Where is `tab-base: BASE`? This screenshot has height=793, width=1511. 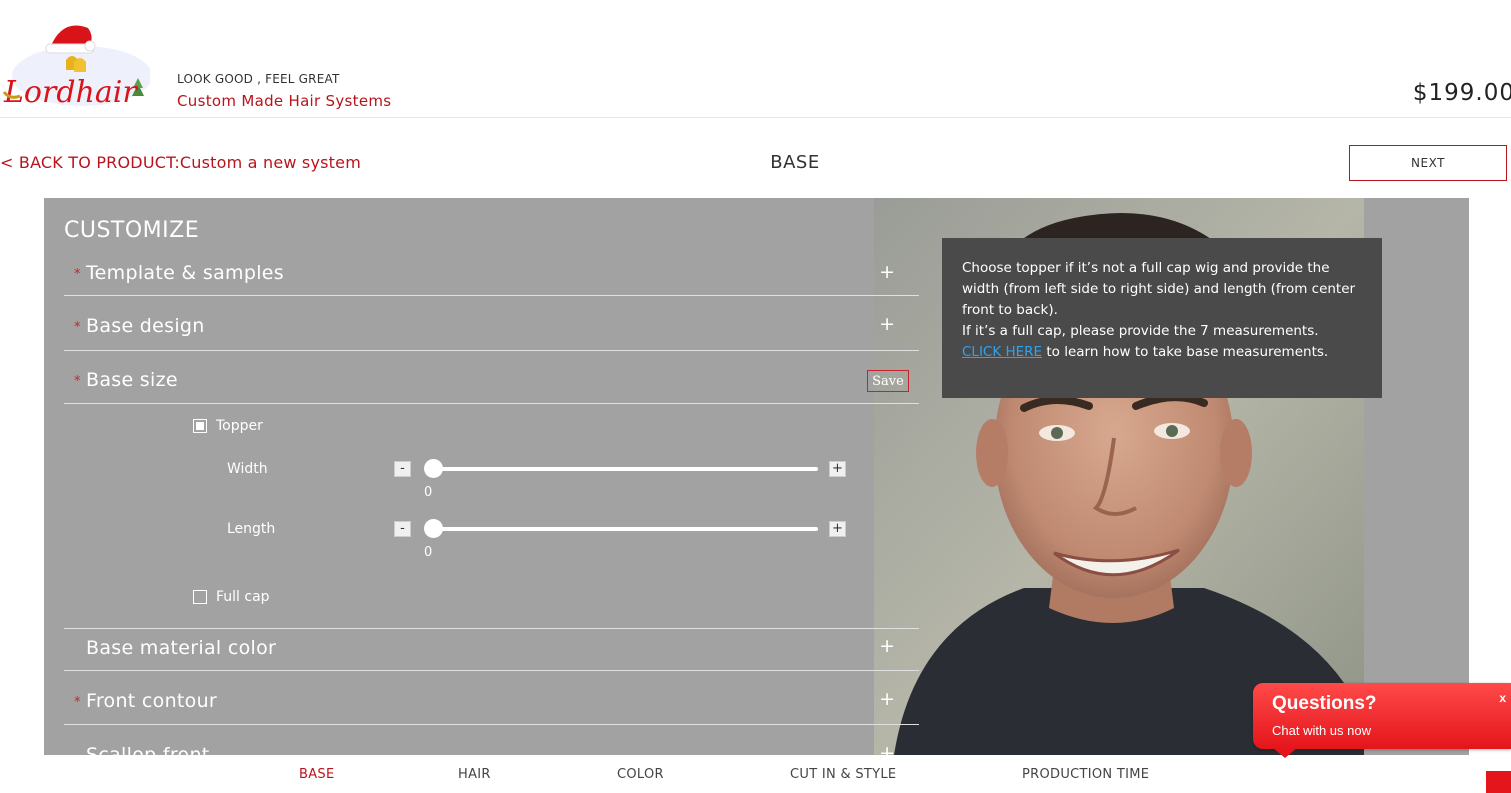 tab-base: BASE is located at coordinates (316, 774).